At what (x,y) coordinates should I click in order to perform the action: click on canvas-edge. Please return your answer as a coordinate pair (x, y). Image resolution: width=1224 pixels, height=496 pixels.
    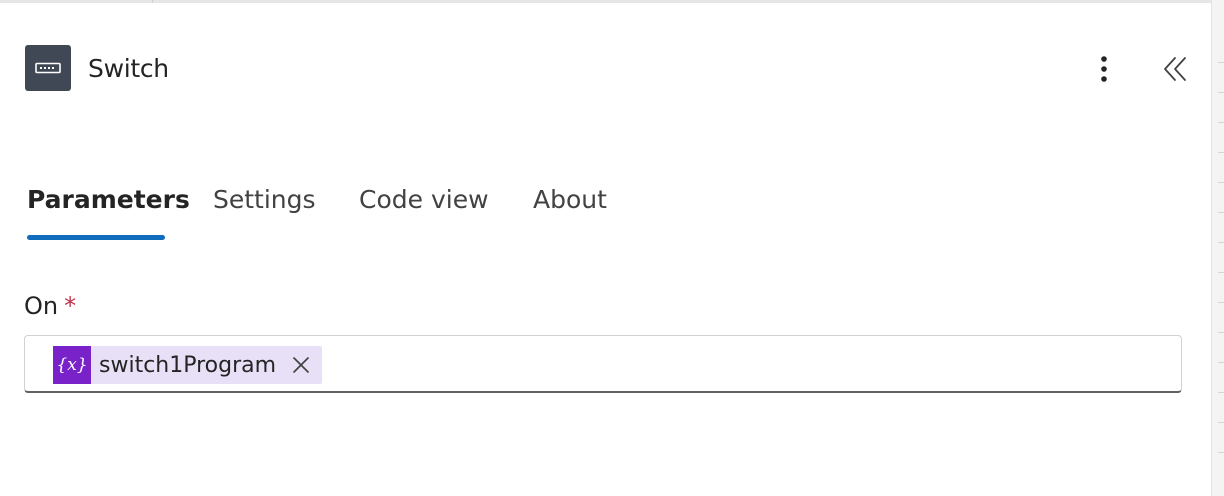
    Looking at the image, I should click on (1217, 248).